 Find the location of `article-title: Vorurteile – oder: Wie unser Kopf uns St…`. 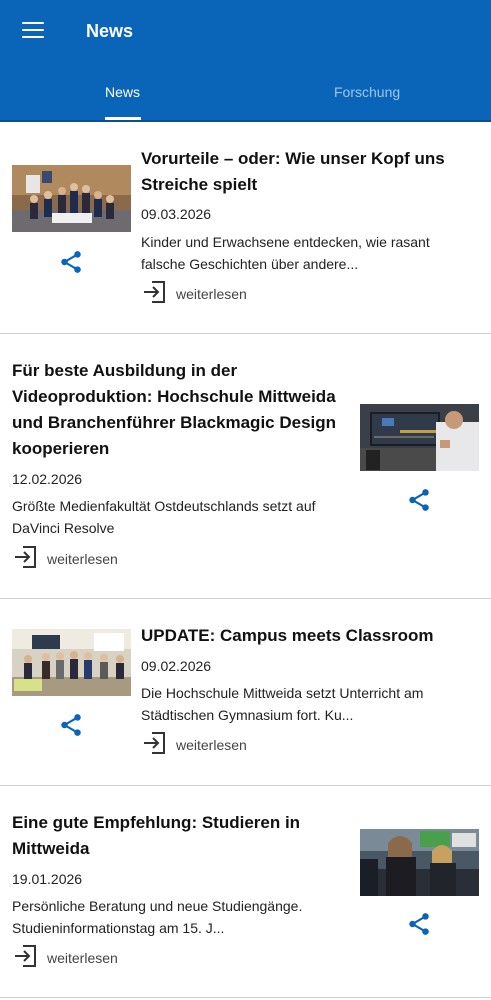

article-title: Vorurteile – oder: Wie unser Kopf uns St… is located at coordinates (306, 172).